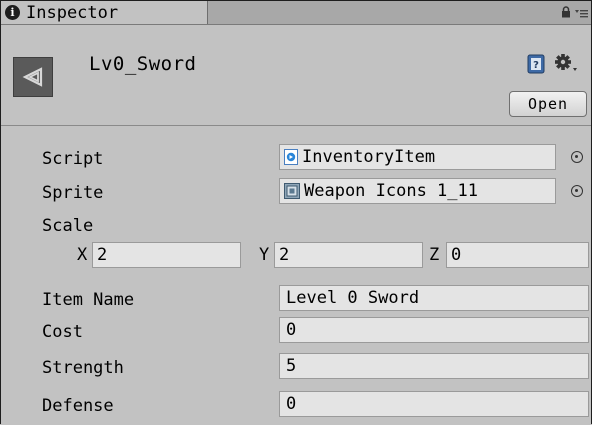 This screenshot has width=592, height=425. What do you see at coordinates (566, 12) in the screenshot?
I see `lock-icon` at bounding box center [566, 12].